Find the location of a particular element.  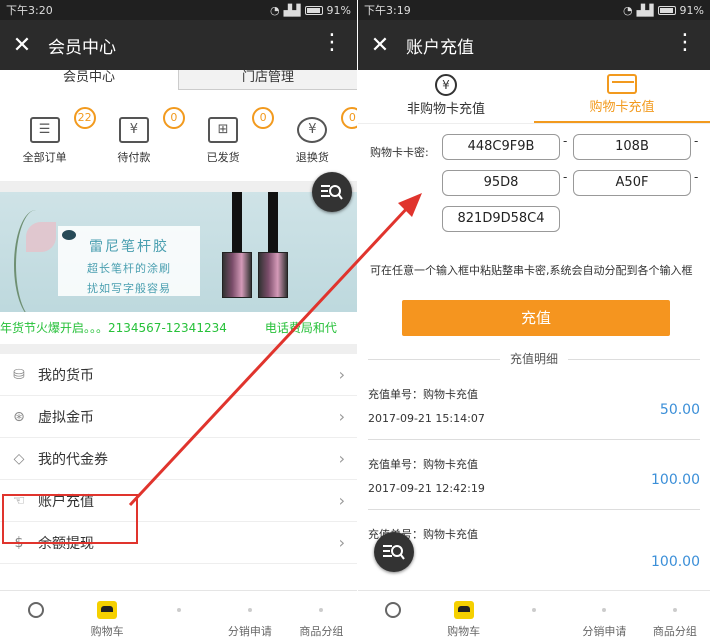

cart-mascot-icon is located at coordinates (107, 610).